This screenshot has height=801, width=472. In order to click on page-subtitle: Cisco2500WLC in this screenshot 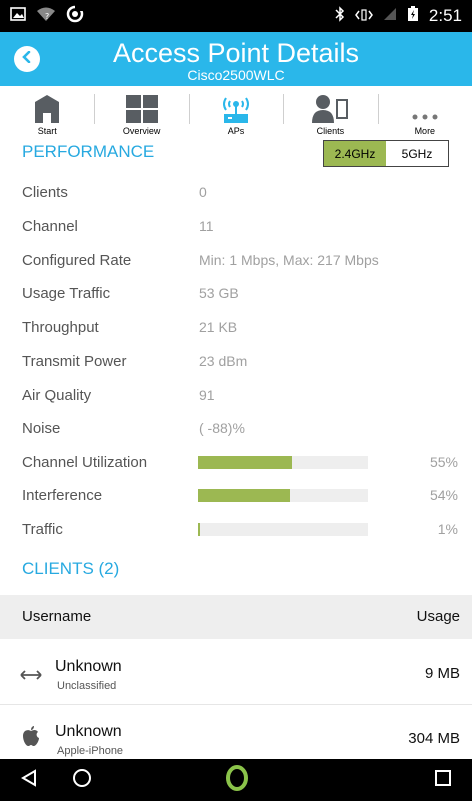, I will do `click(236, 75)`.